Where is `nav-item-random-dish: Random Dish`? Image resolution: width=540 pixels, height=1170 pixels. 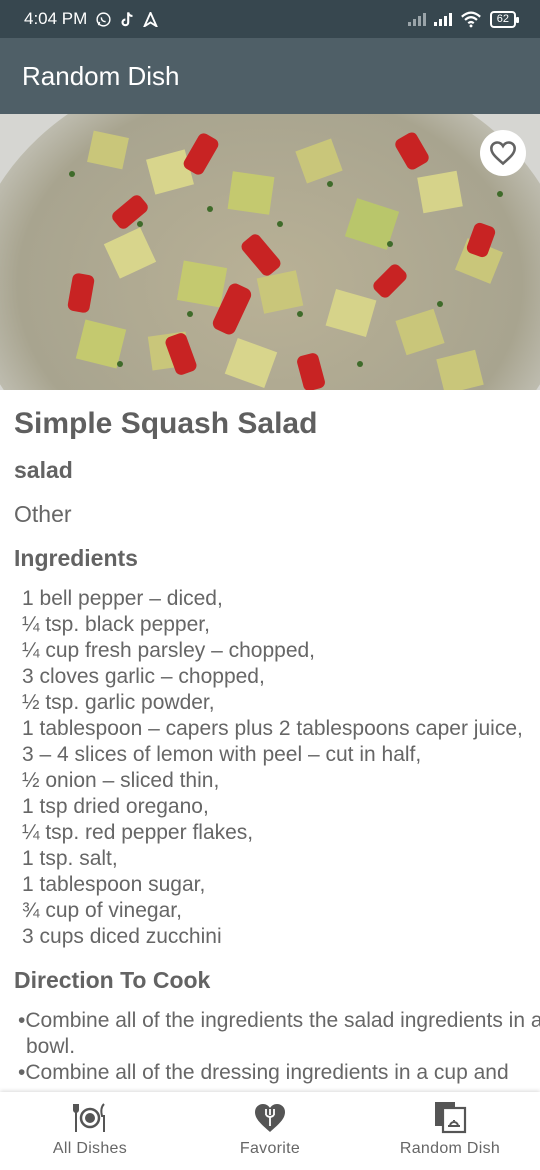
nav-item-random-dish: Random Dish is located at coordinates (450, 1131).